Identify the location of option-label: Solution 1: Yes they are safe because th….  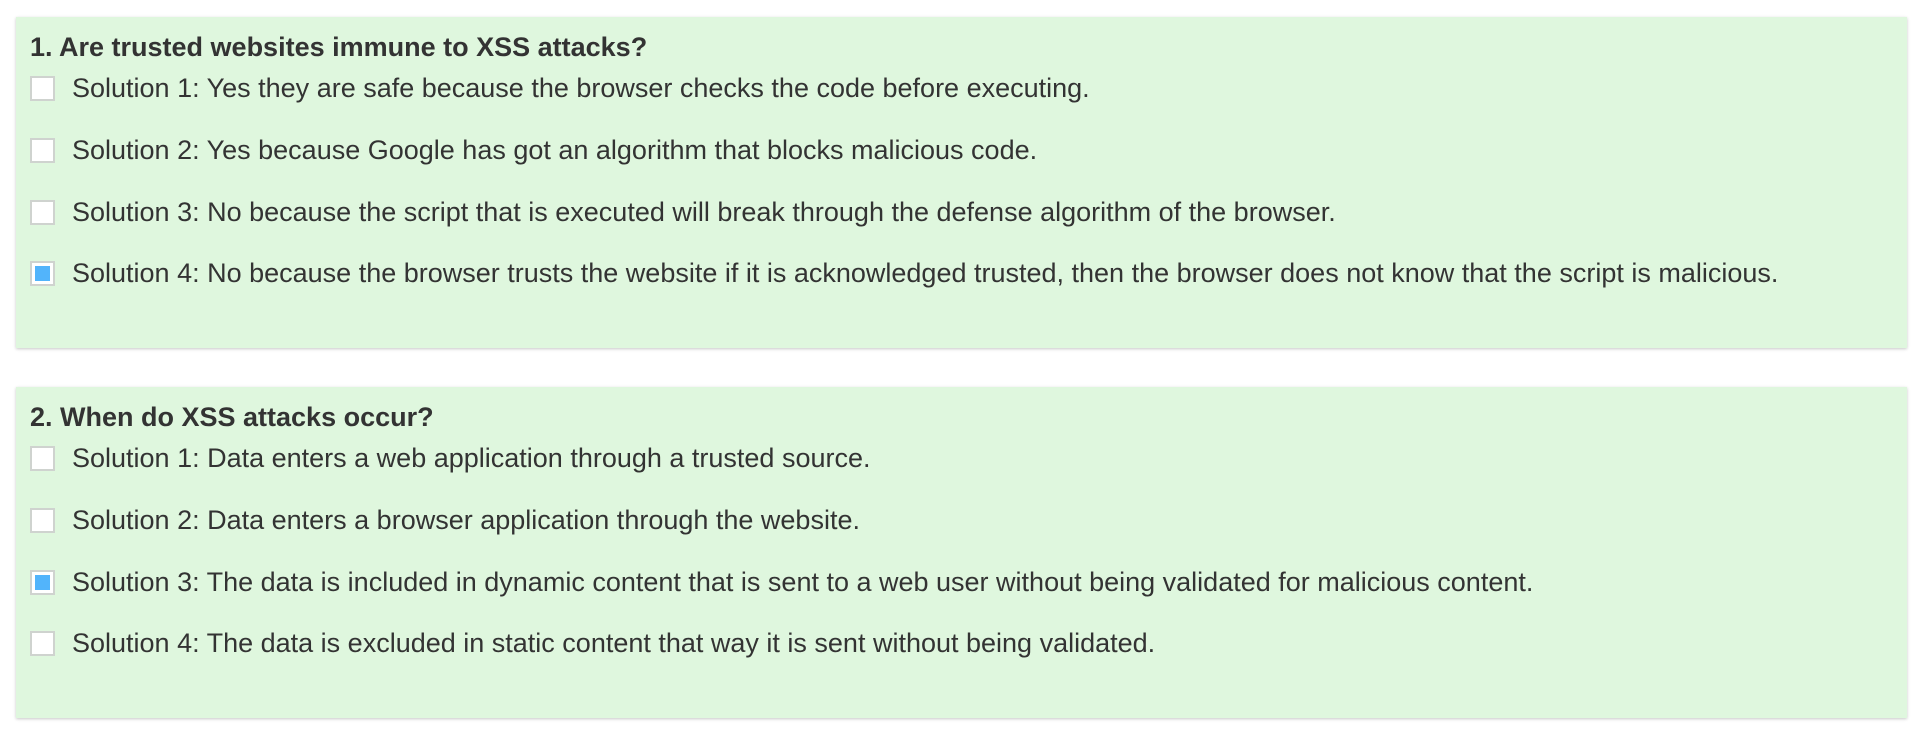
(581, 88).